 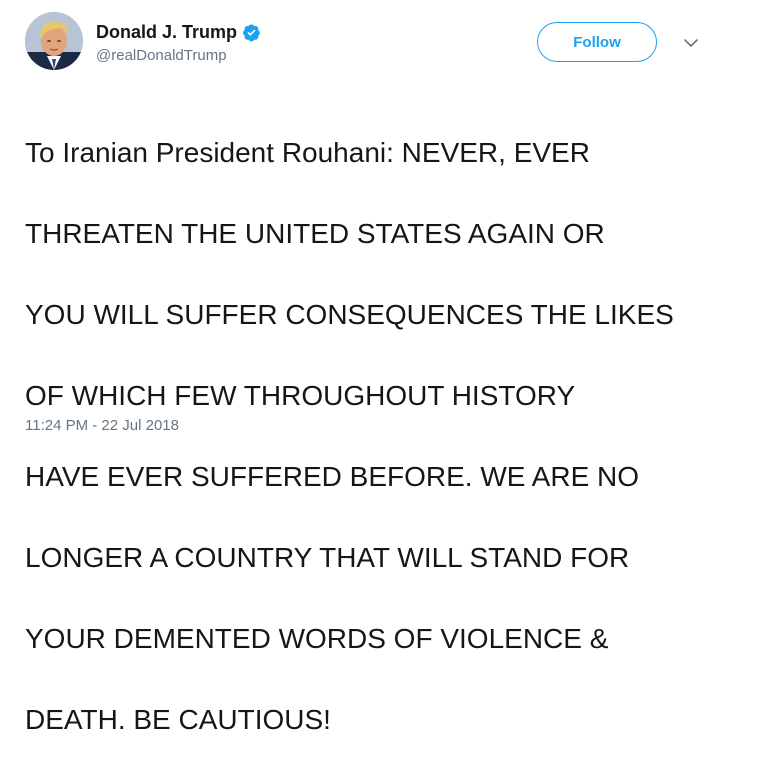 I want to click on tweet-text-line: LONGER A COUNTRY THAT WILL STAND FOR, so click(x=327, y=557).